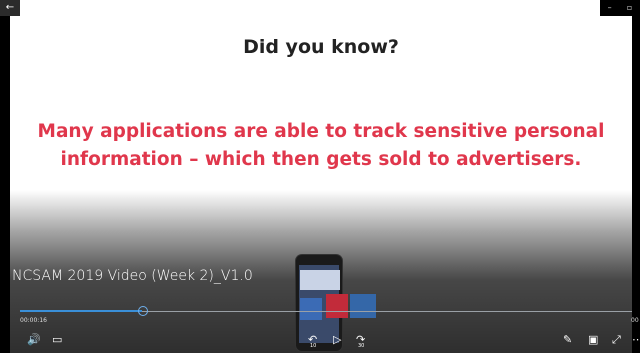 This screenshot has height=353, width=640. What do you see at coordinates (5, 176) in the screenshot?
I see `left-letterbox` at bounding box center [5, 176].